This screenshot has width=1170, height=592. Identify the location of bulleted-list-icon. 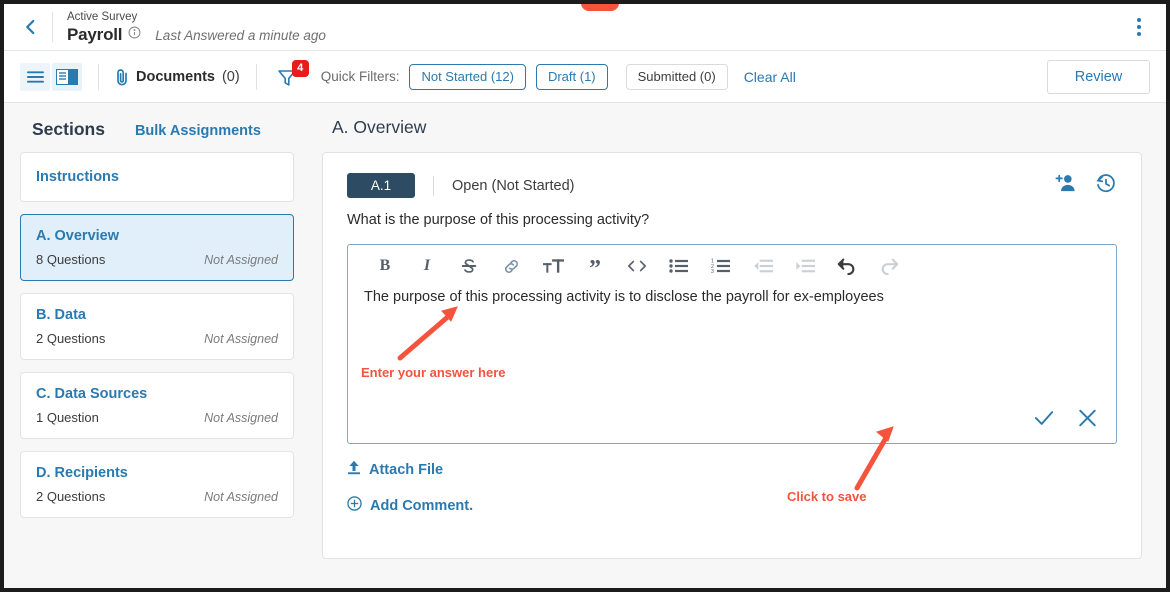
(679, 266).